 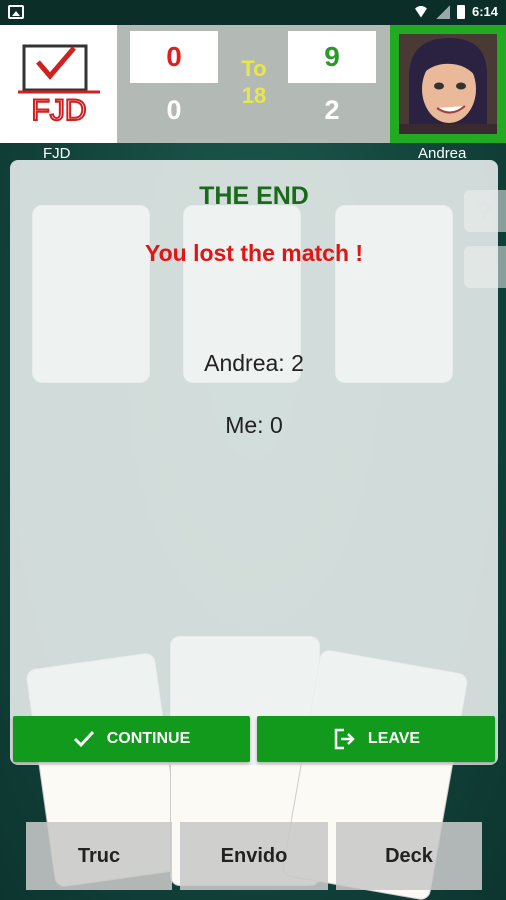 I want to click on envido-button: Envido, so click(x=254, y=856).